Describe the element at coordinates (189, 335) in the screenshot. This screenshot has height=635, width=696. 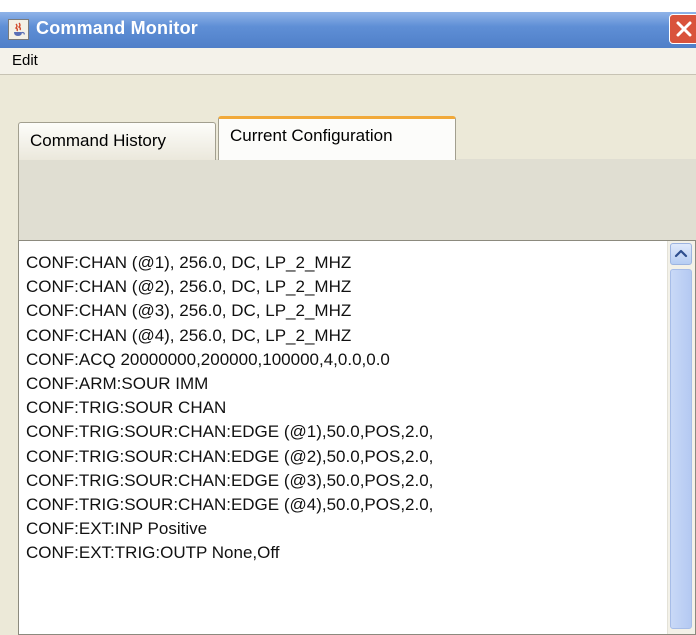
I see `config-line: CONF:CHAN (@4), 256.0, DC, LP_2_MHZ` at that location.